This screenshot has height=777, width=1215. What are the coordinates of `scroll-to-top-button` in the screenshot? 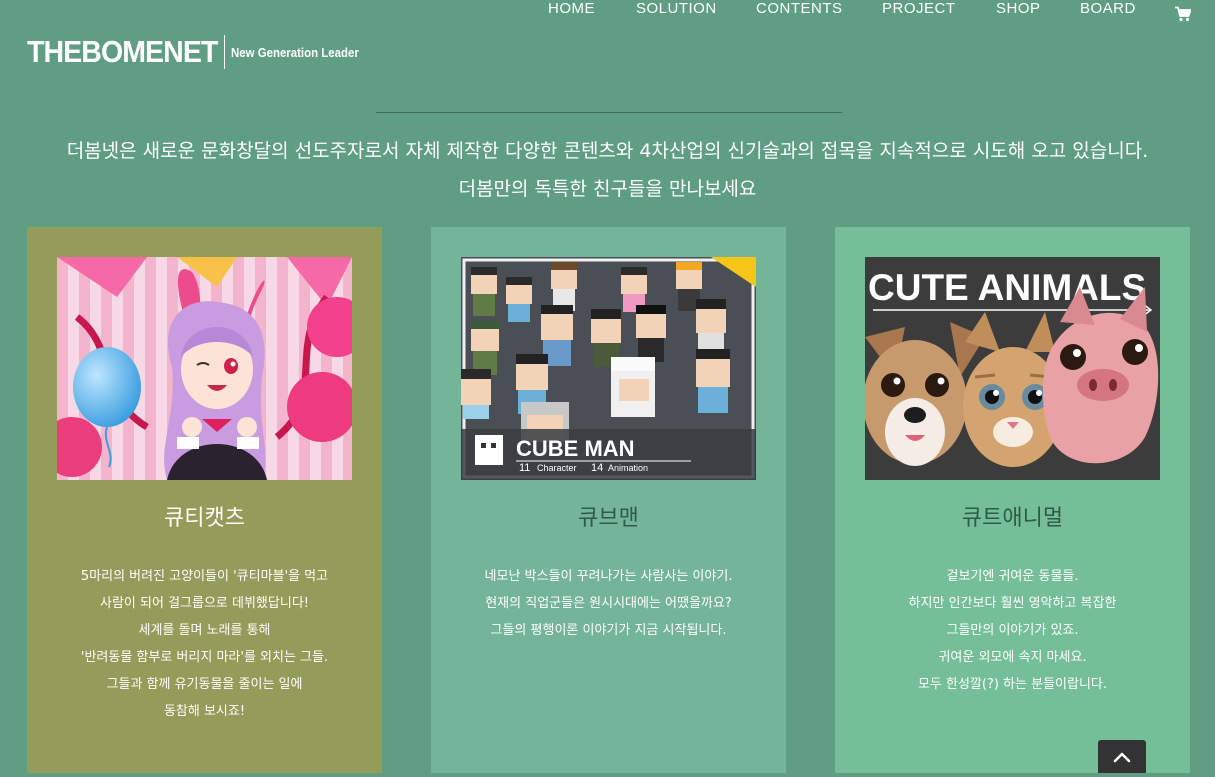 It's located at (1122, 756).